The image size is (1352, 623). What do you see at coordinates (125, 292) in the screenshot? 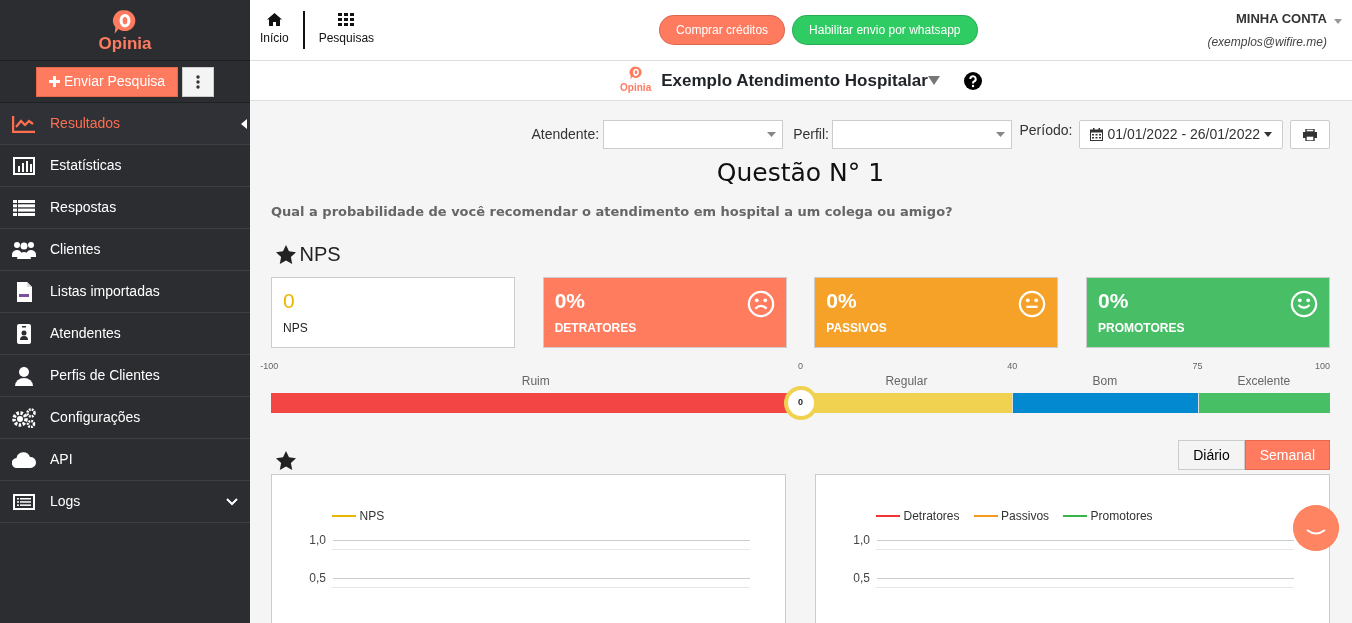
I see `sidebar-item: Listas importadas` at bounding box center [125, 292].